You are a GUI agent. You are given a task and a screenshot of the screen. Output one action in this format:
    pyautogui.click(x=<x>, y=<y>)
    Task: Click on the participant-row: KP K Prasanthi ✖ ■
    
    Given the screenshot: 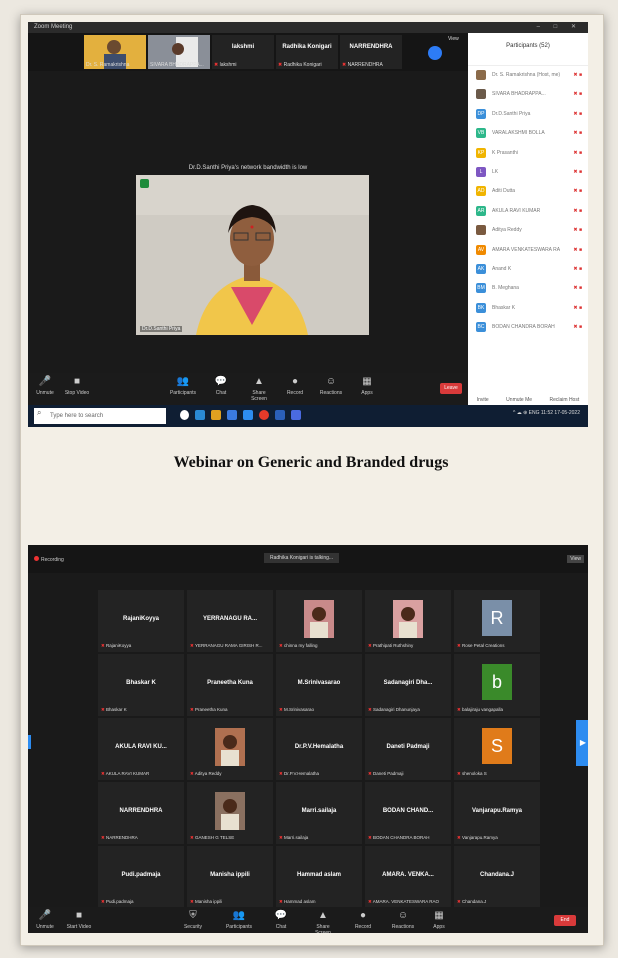 What is the action you would take?
    pyautogui.click(x=528, y=153)
    